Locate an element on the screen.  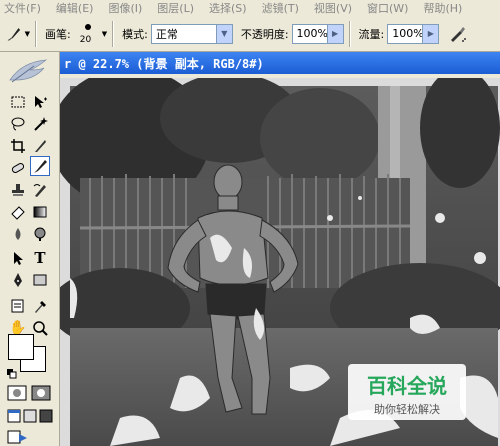
history-brush-icon is located at coordinates (39, 190).